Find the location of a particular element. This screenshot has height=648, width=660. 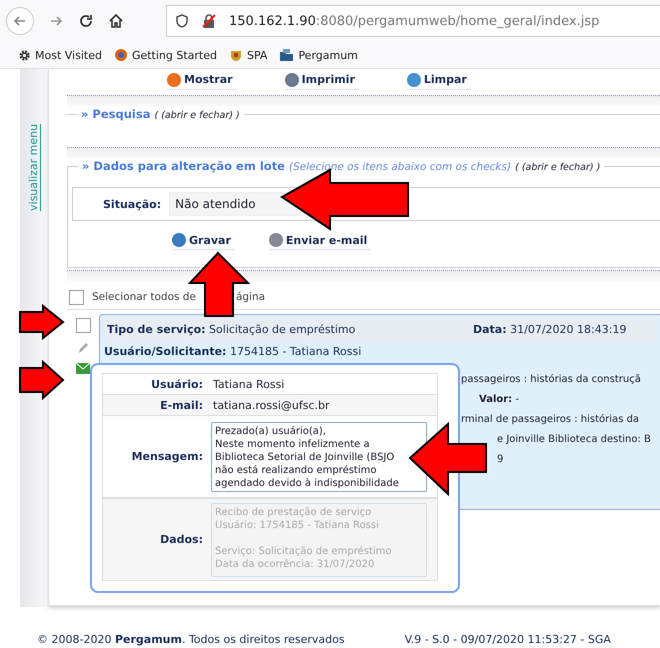

toolbar-button: Mostrar is located at coordinates (202, 81).